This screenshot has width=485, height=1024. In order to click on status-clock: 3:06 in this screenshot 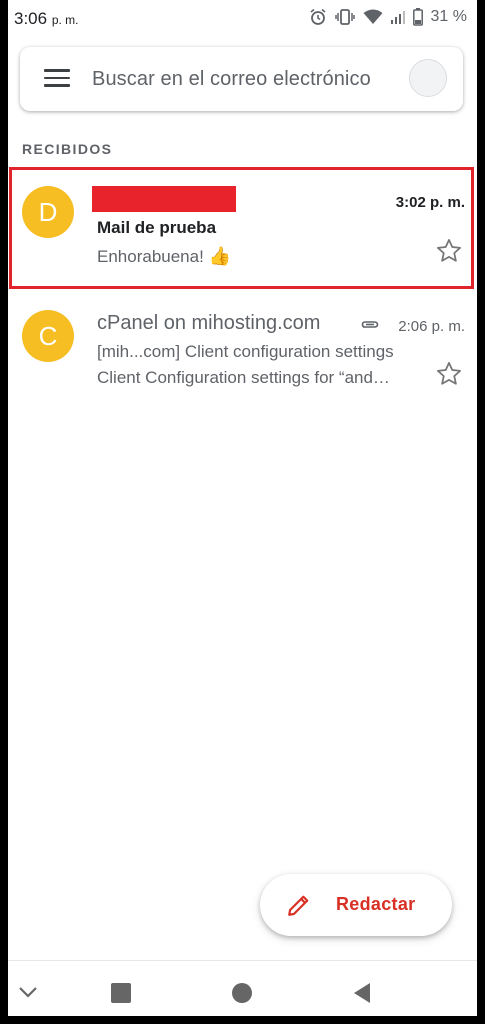, I will do `click(31, 18)`.